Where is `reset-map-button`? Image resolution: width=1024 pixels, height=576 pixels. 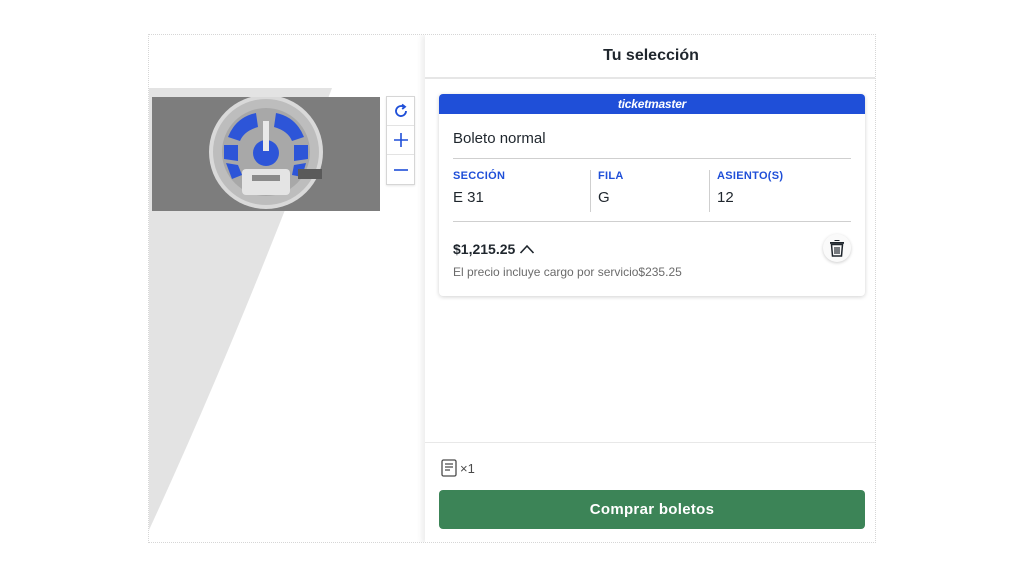 reset-map-button is located at coordinates (400, 111).